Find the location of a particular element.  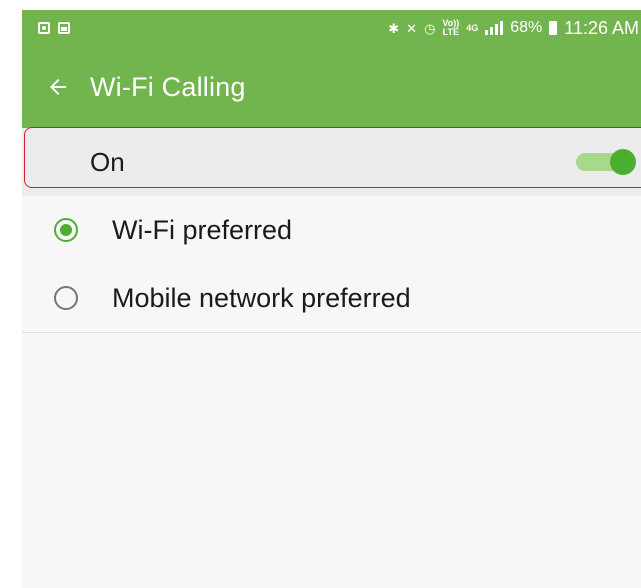

mute-icon: ✕ is located at coordinates (412, 28).